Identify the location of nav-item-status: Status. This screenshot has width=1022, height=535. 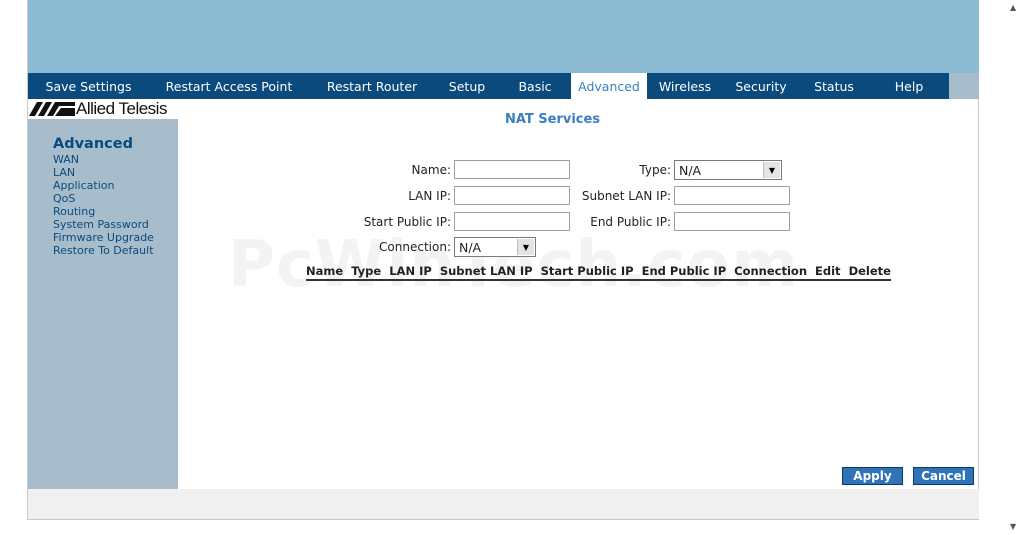
(834, 86).